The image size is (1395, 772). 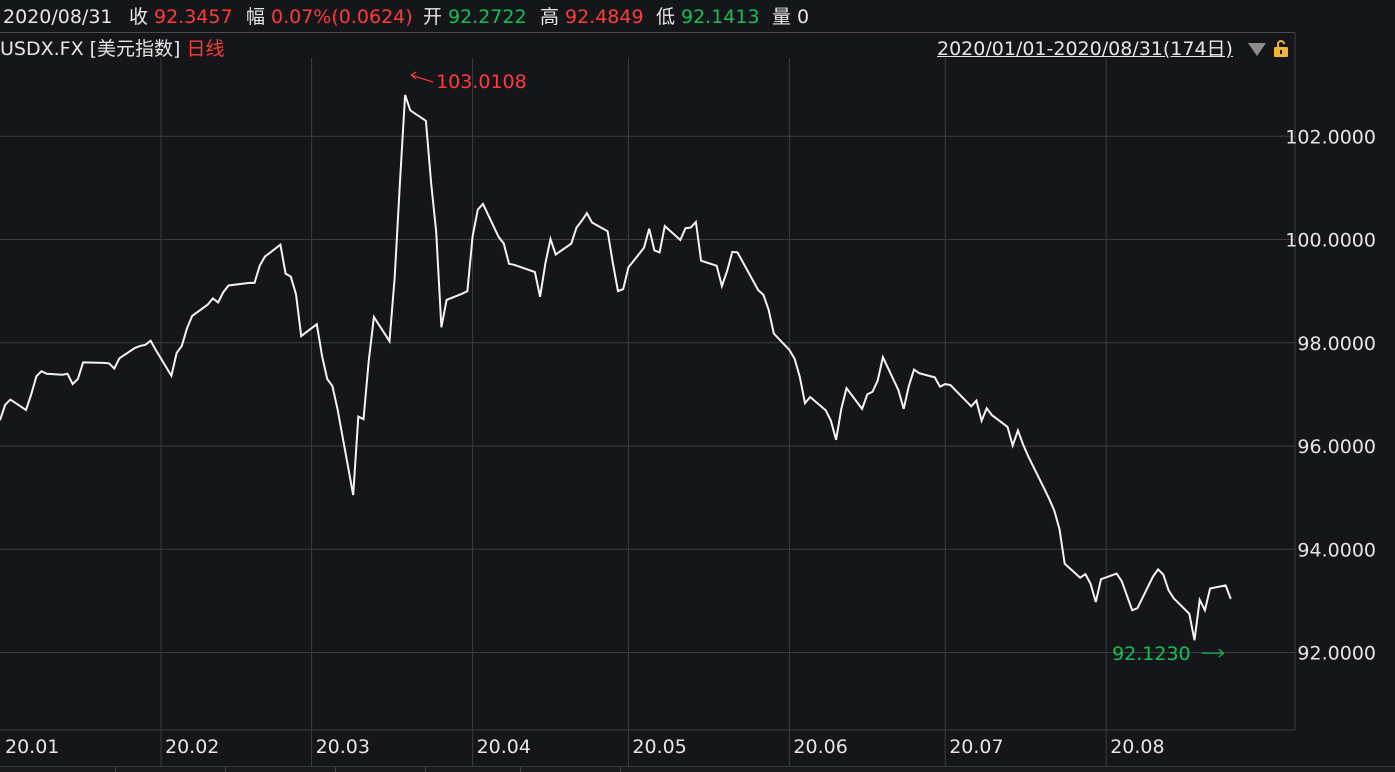 I want to click on x-axis: 20.01 20.02 20.03 20.04 20.05 20.06 20.07 20.08, so click(x=585, y=747).